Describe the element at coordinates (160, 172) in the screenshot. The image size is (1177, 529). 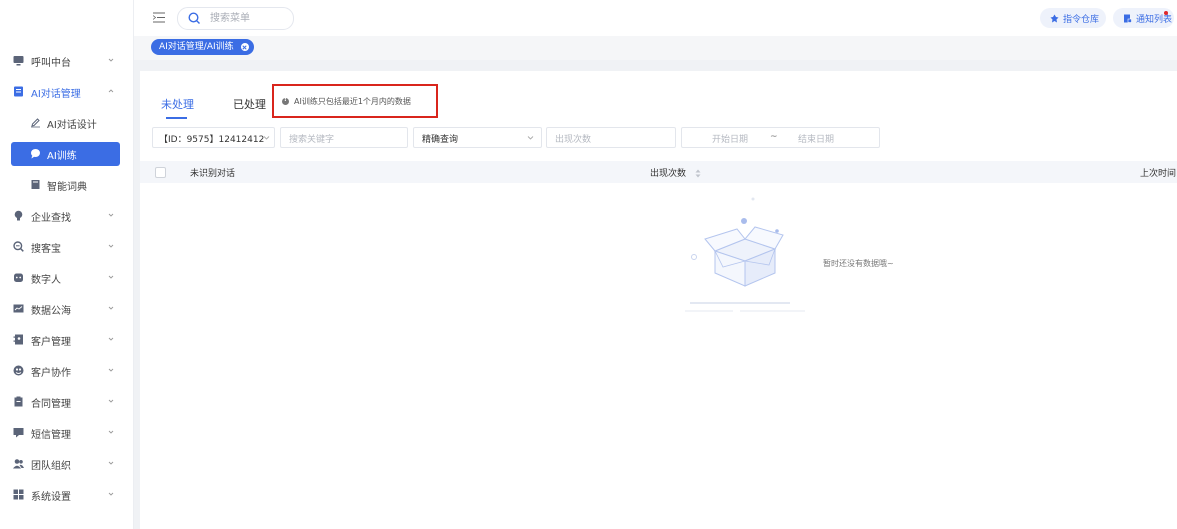
I see `select-all-checkbox` at that location.